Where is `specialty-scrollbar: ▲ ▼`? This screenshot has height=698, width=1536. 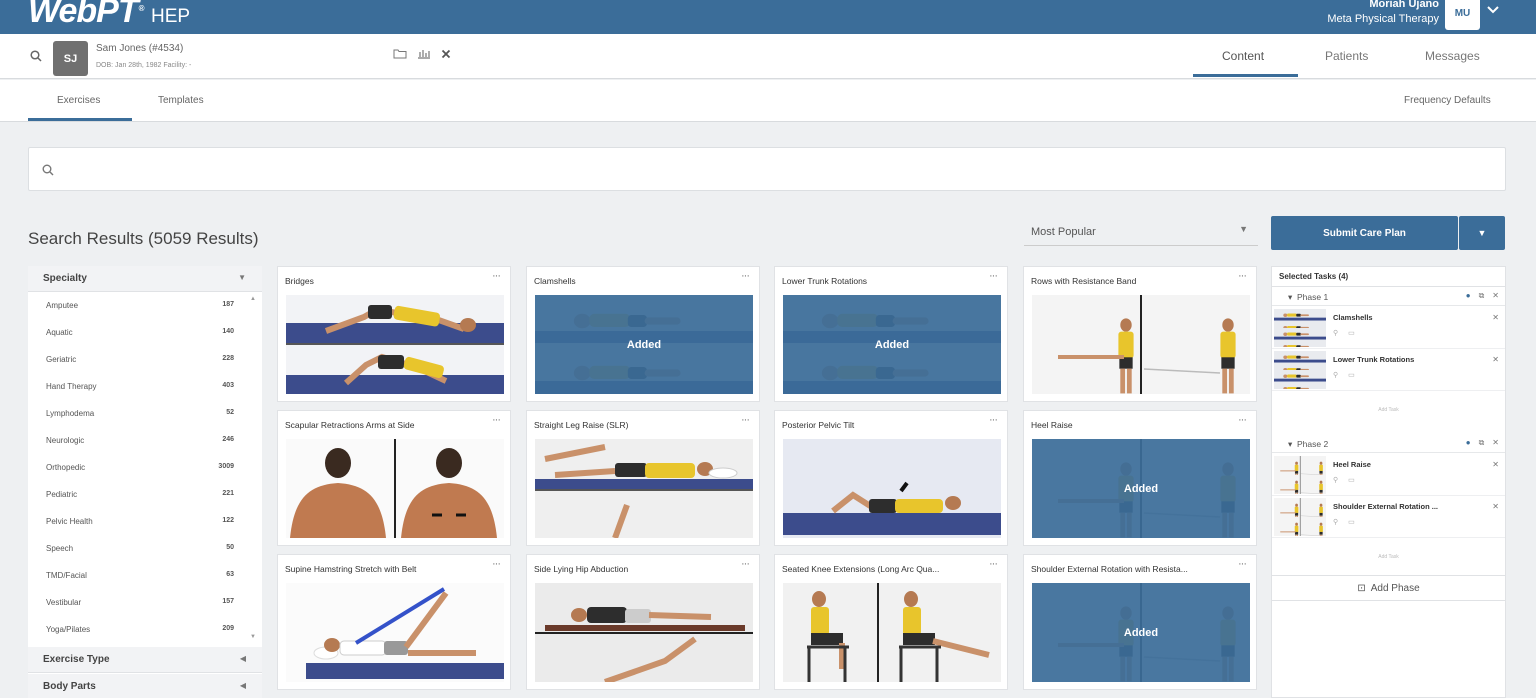 specialty-scrollbar: ▲ ▼ is located at coordinates (253, 469).